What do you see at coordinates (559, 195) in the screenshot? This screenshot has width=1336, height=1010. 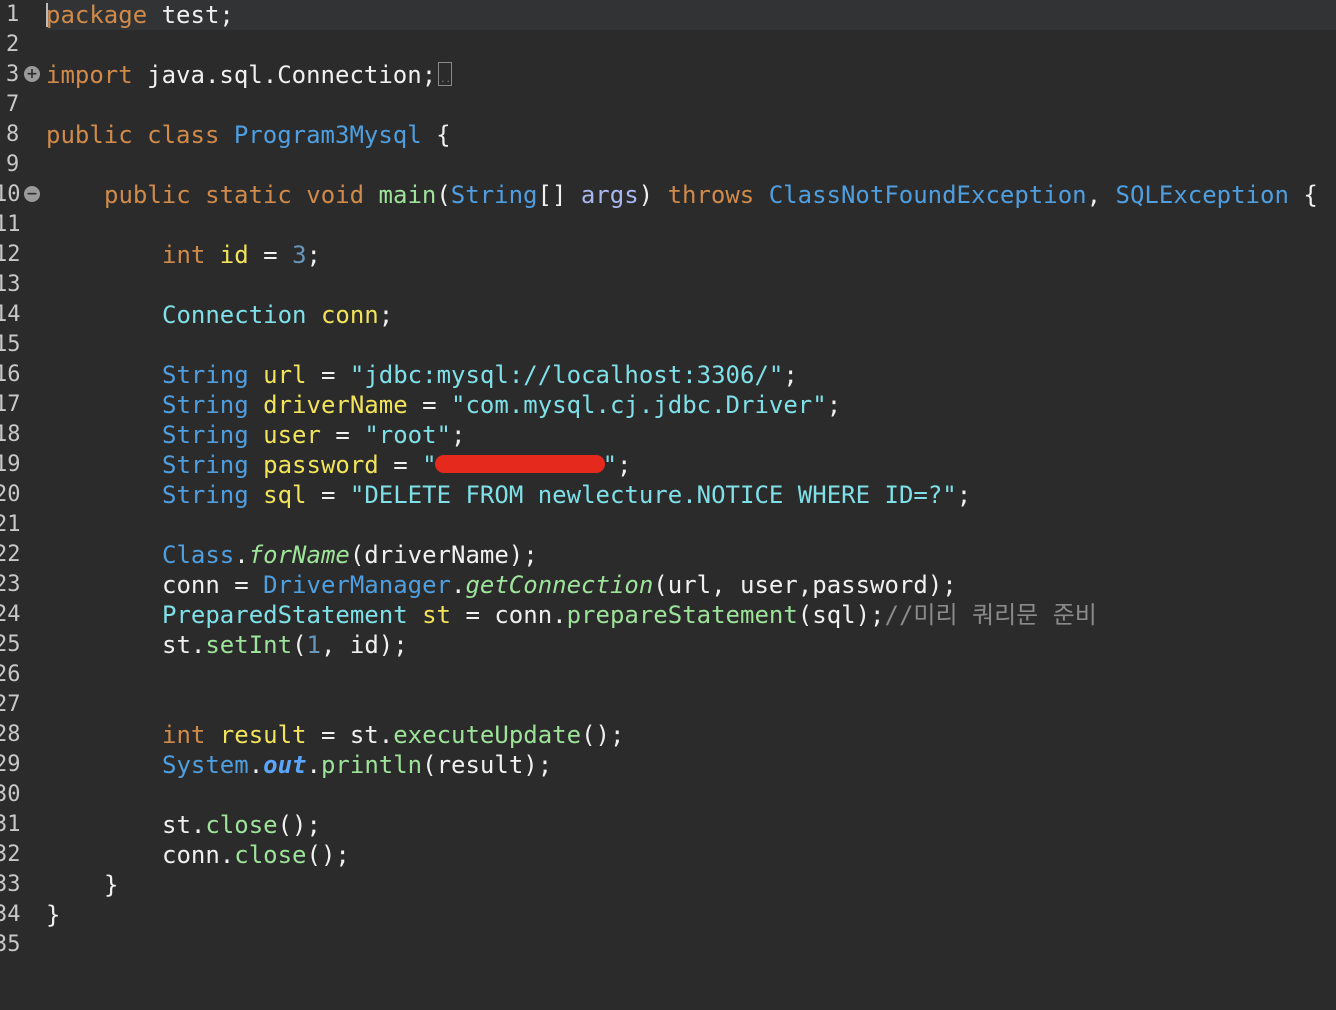 I see `code-text: []` at bounding box center [559, 195].